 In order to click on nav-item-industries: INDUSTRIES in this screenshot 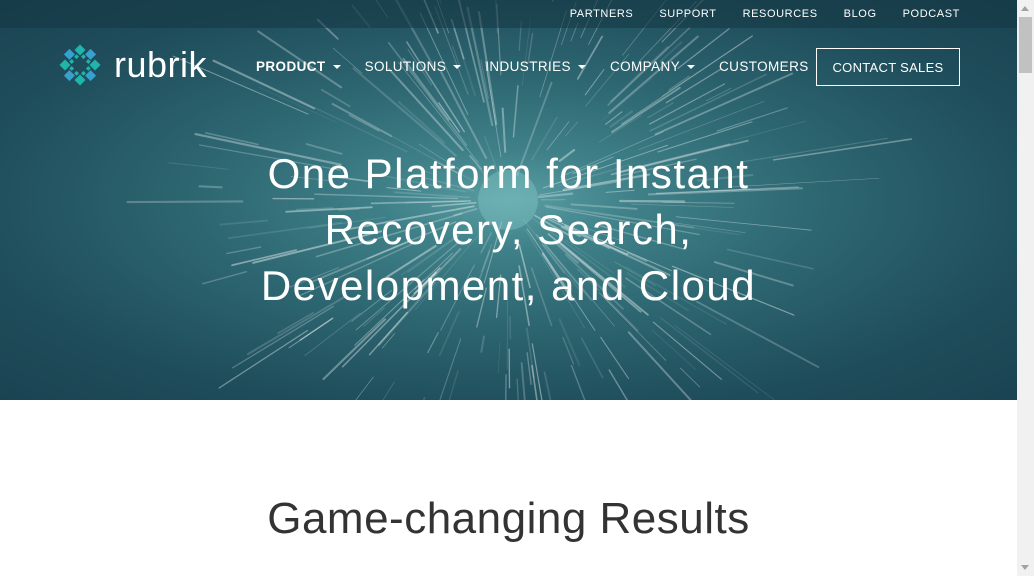, I will do `click(535, 66)`.